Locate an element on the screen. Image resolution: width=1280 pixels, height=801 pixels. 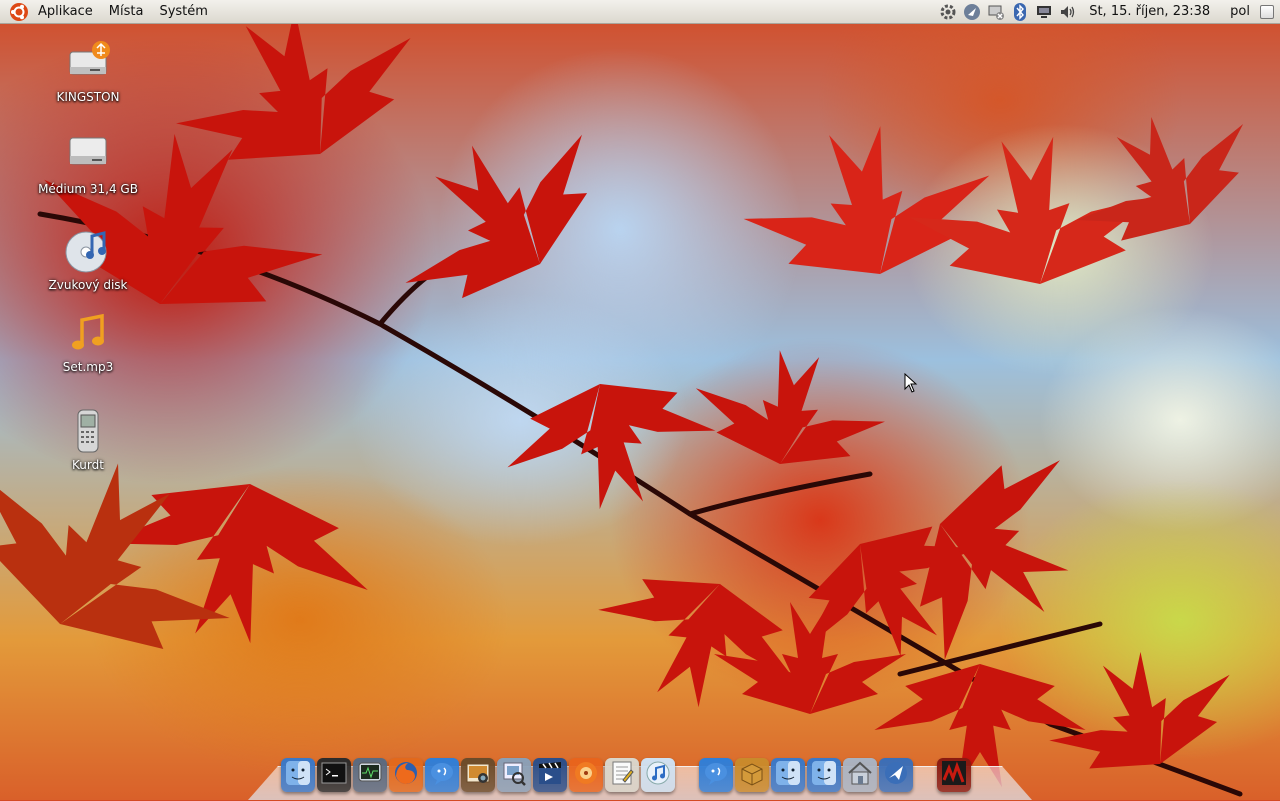
system-tray: St, 15. říjen, 23:38 pol is located at coordinates (1109, 12).